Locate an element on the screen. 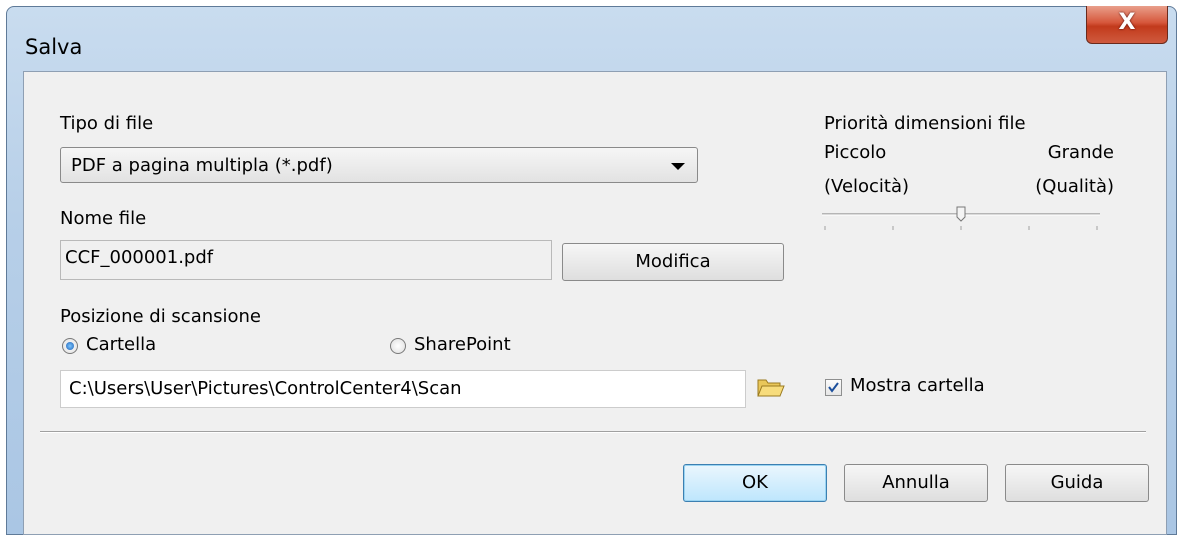 This screenshot has width=1177, height=535. browse-folder-icon is located at coordinates (771, 388).